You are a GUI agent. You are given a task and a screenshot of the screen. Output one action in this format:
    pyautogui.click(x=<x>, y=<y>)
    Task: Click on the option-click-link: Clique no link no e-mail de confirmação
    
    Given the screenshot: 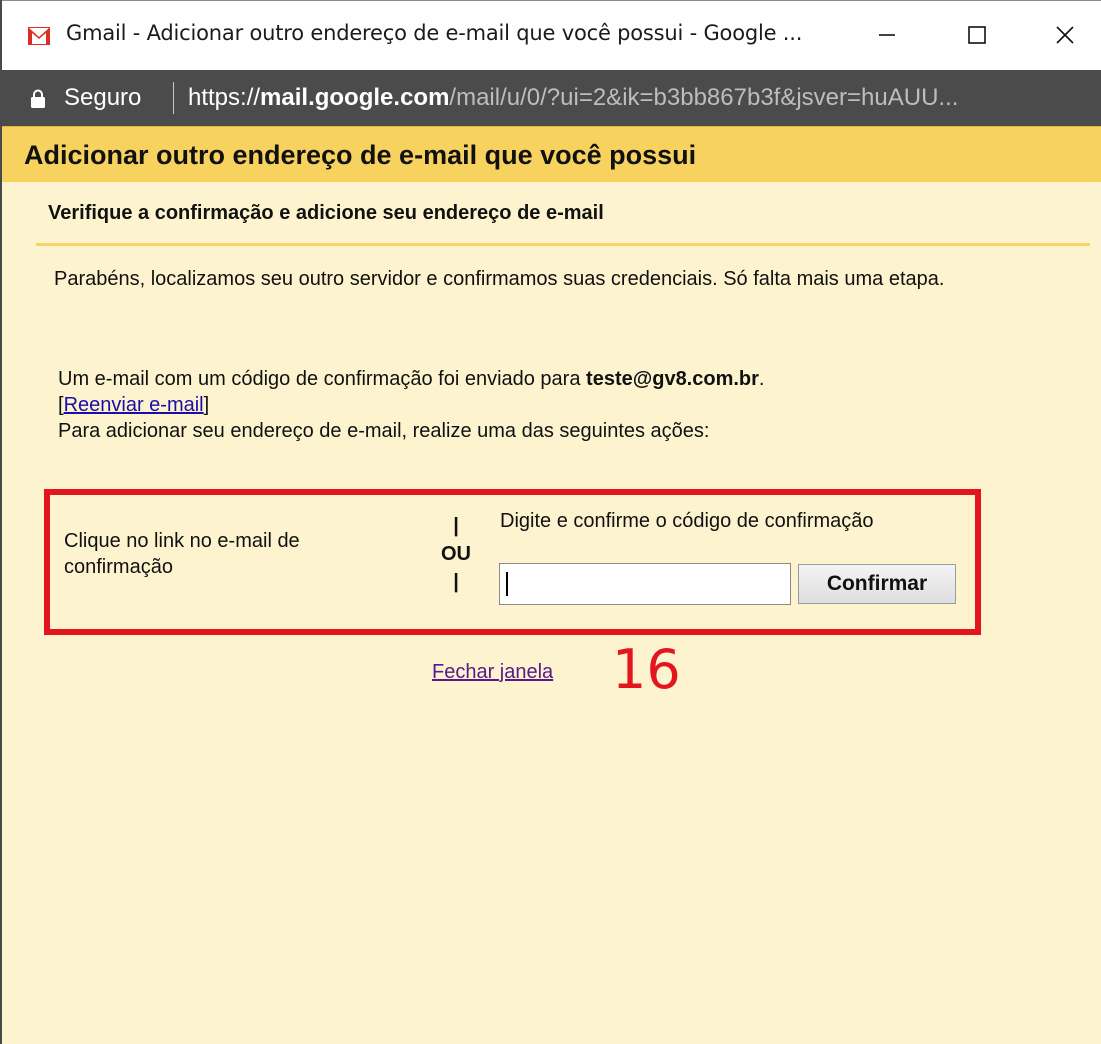 What is the action you would take?
    pyautogui.click(x=182, y=554)
    